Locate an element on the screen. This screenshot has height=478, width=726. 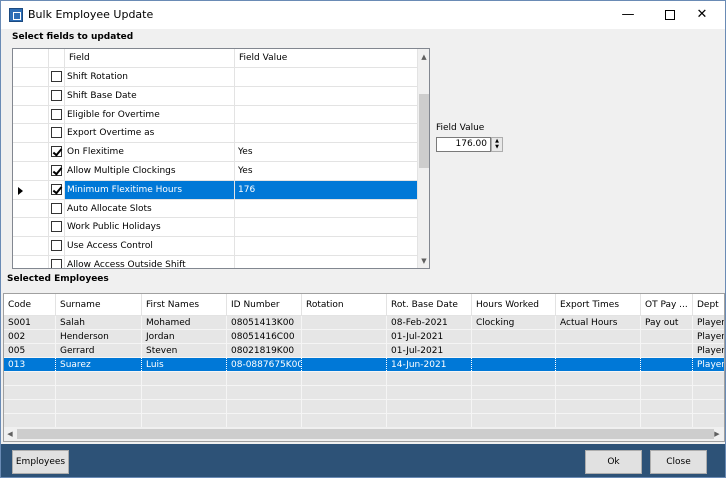
minimize-button: — is located at coordinates (628, 15).